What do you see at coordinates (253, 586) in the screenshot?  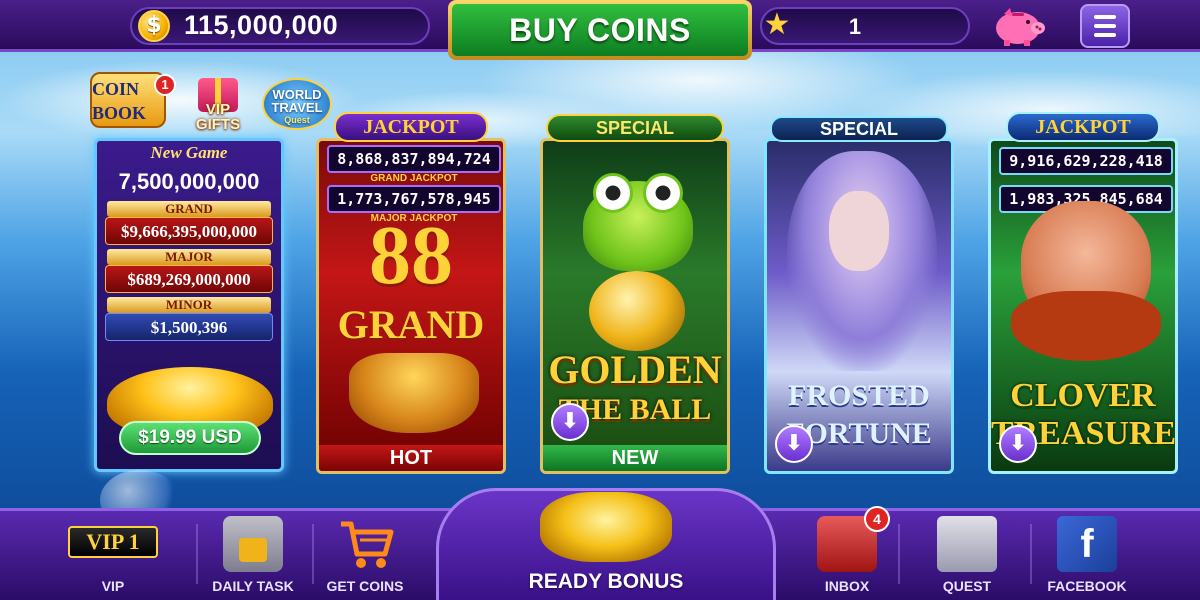 I see `nav-daily-task-label: DAILY TASK` at bounding box center [253, 586].